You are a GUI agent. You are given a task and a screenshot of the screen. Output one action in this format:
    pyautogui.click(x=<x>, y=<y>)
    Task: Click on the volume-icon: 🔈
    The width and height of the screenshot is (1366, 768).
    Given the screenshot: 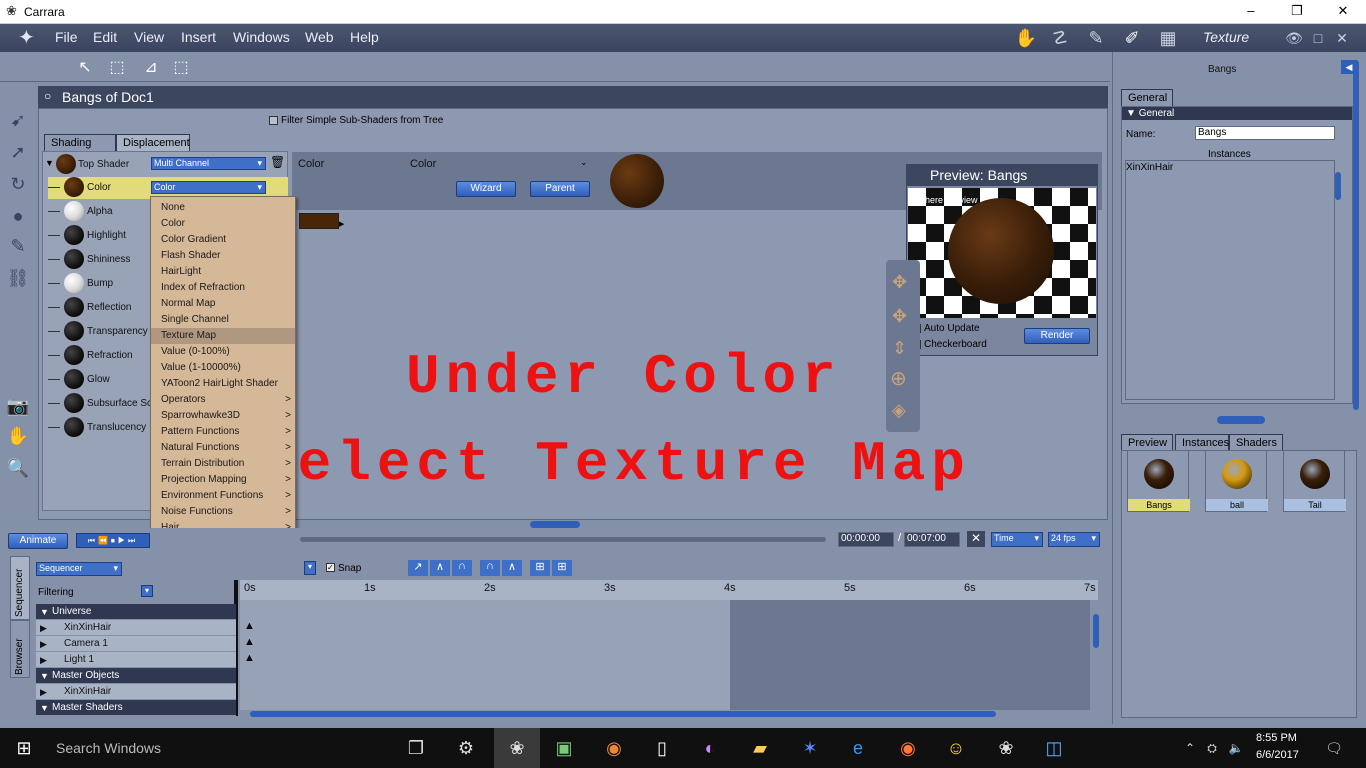 What is the action you would take?
    pyautogui.click(x=1236, y=748)
    